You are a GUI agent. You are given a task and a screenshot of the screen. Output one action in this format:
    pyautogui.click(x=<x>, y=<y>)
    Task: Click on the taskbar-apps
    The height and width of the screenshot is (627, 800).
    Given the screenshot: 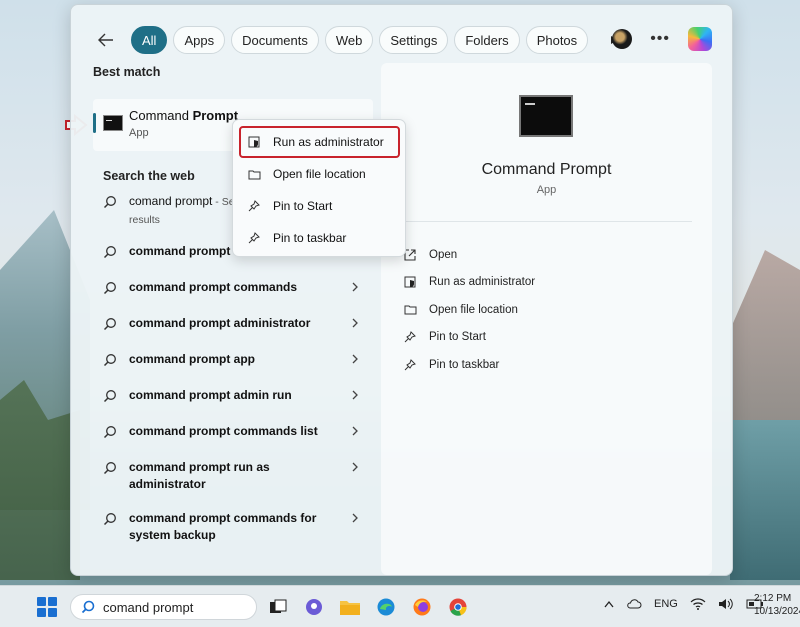 What is the action you would take?
    pyautogui.click(x=368, y=607)
    